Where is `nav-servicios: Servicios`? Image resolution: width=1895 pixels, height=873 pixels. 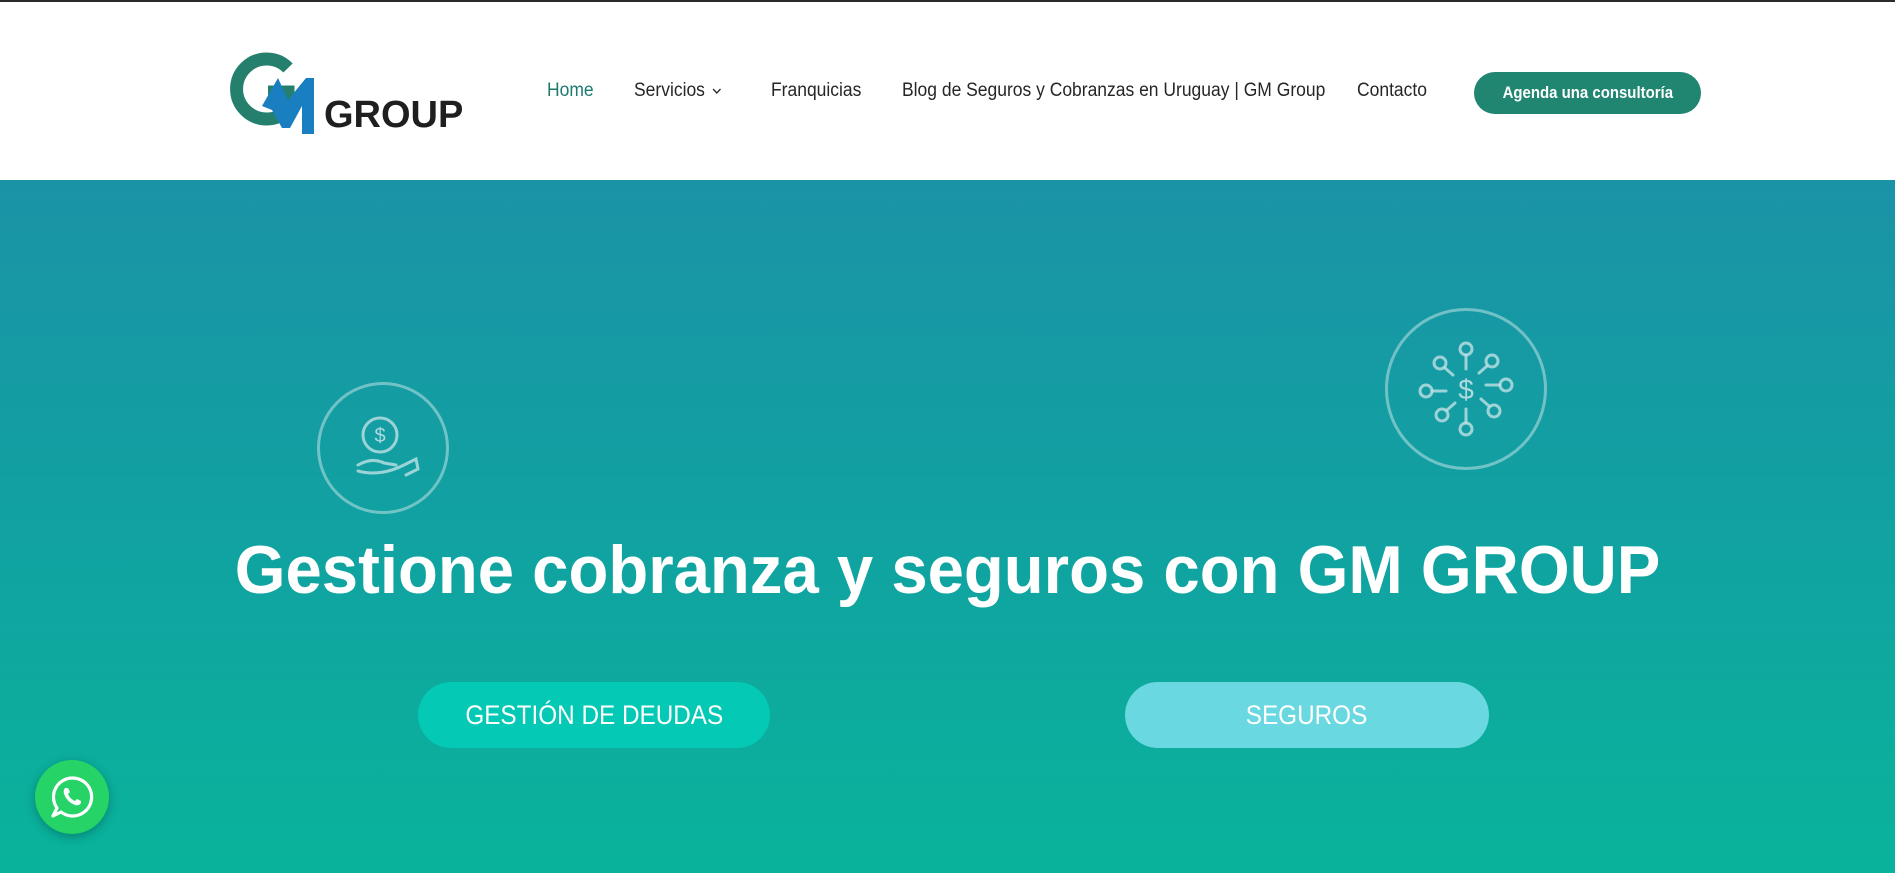
nav-servicios: Servicios is located at coordinates (678, 91).